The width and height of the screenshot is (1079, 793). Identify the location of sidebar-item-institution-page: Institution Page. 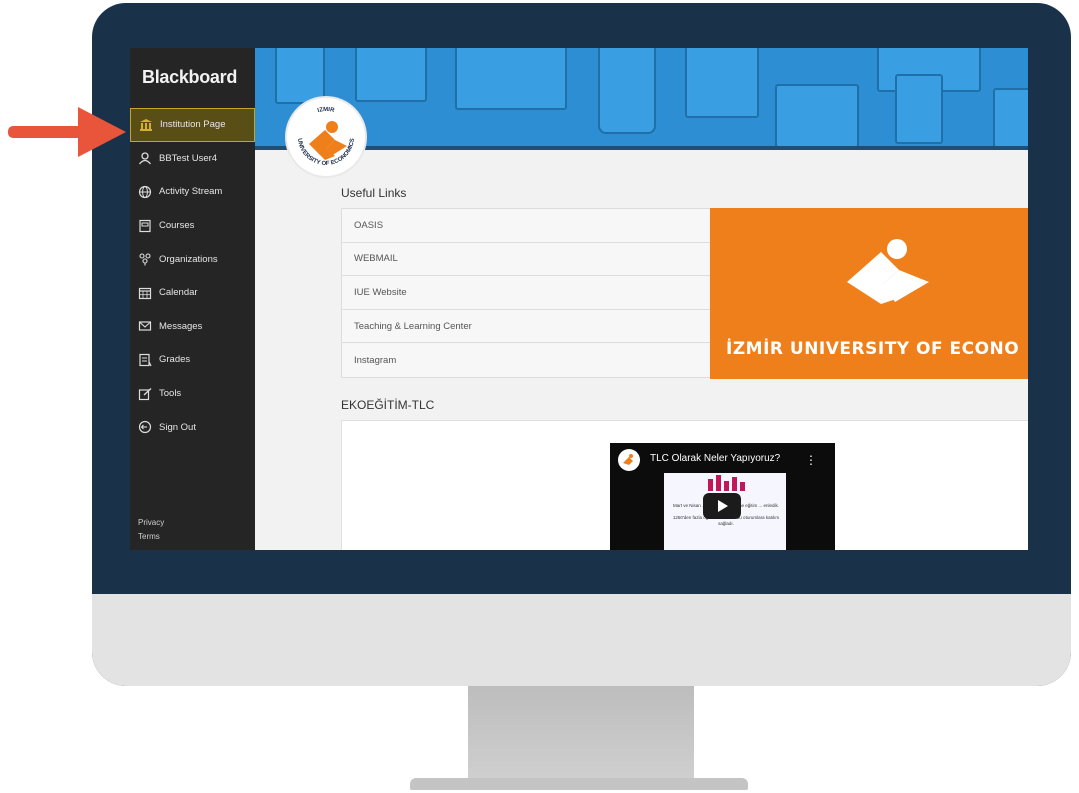
(192, 125).